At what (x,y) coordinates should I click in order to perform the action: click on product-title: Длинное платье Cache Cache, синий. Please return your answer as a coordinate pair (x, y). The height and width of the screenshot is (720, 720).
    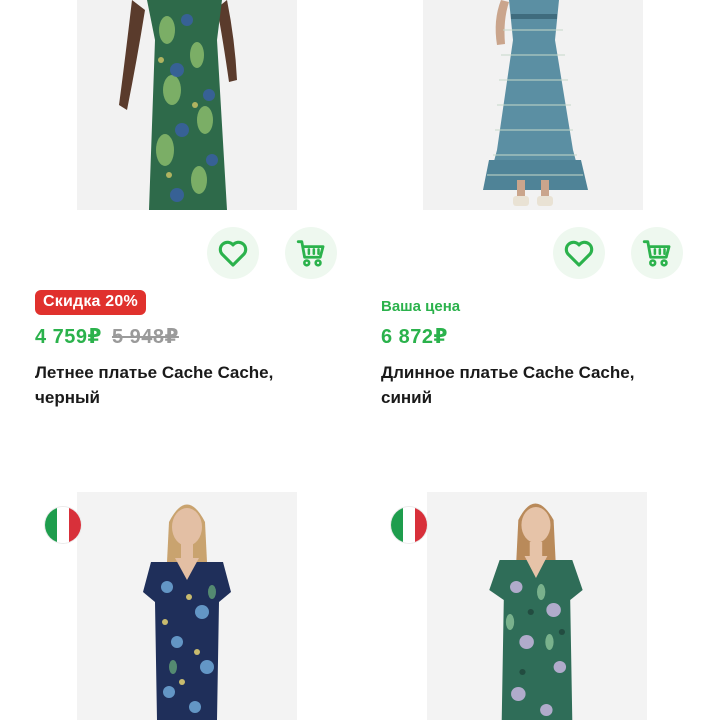
    Looking at the image, I should click on (526, 385).